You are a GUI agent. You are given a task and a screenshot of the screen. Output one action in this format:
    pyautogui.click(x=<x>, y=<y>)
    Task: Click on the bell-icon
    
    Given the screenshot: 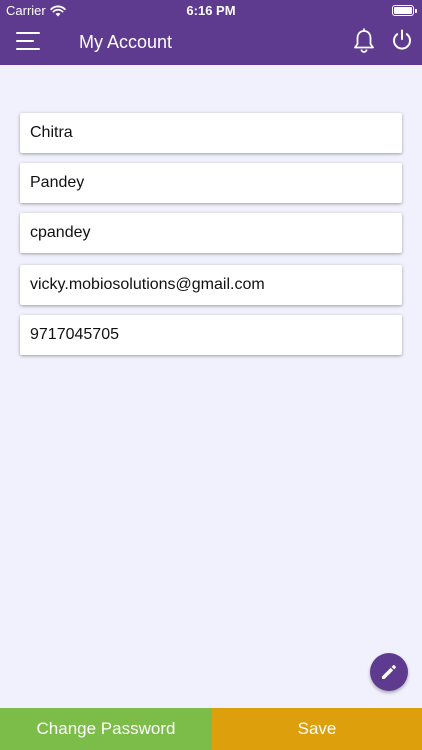 What is the action you would take?
    pyautogui.click(x=364, y=41)
    